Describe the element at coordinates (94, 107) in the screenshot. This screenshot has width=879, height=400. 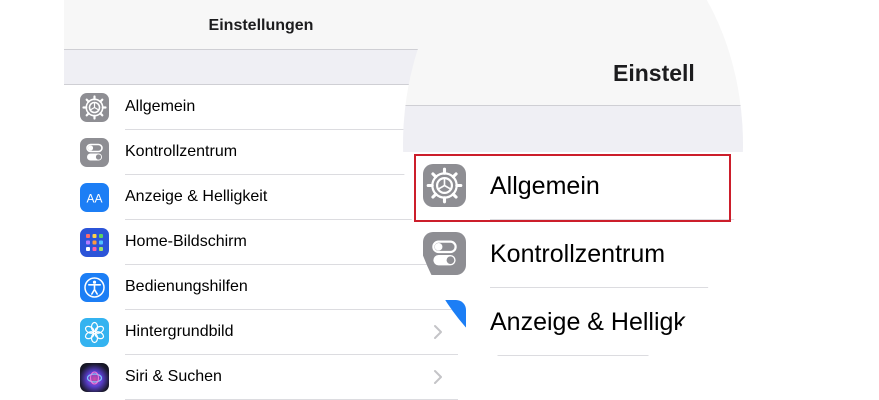
I see `gear-icon` at that location.